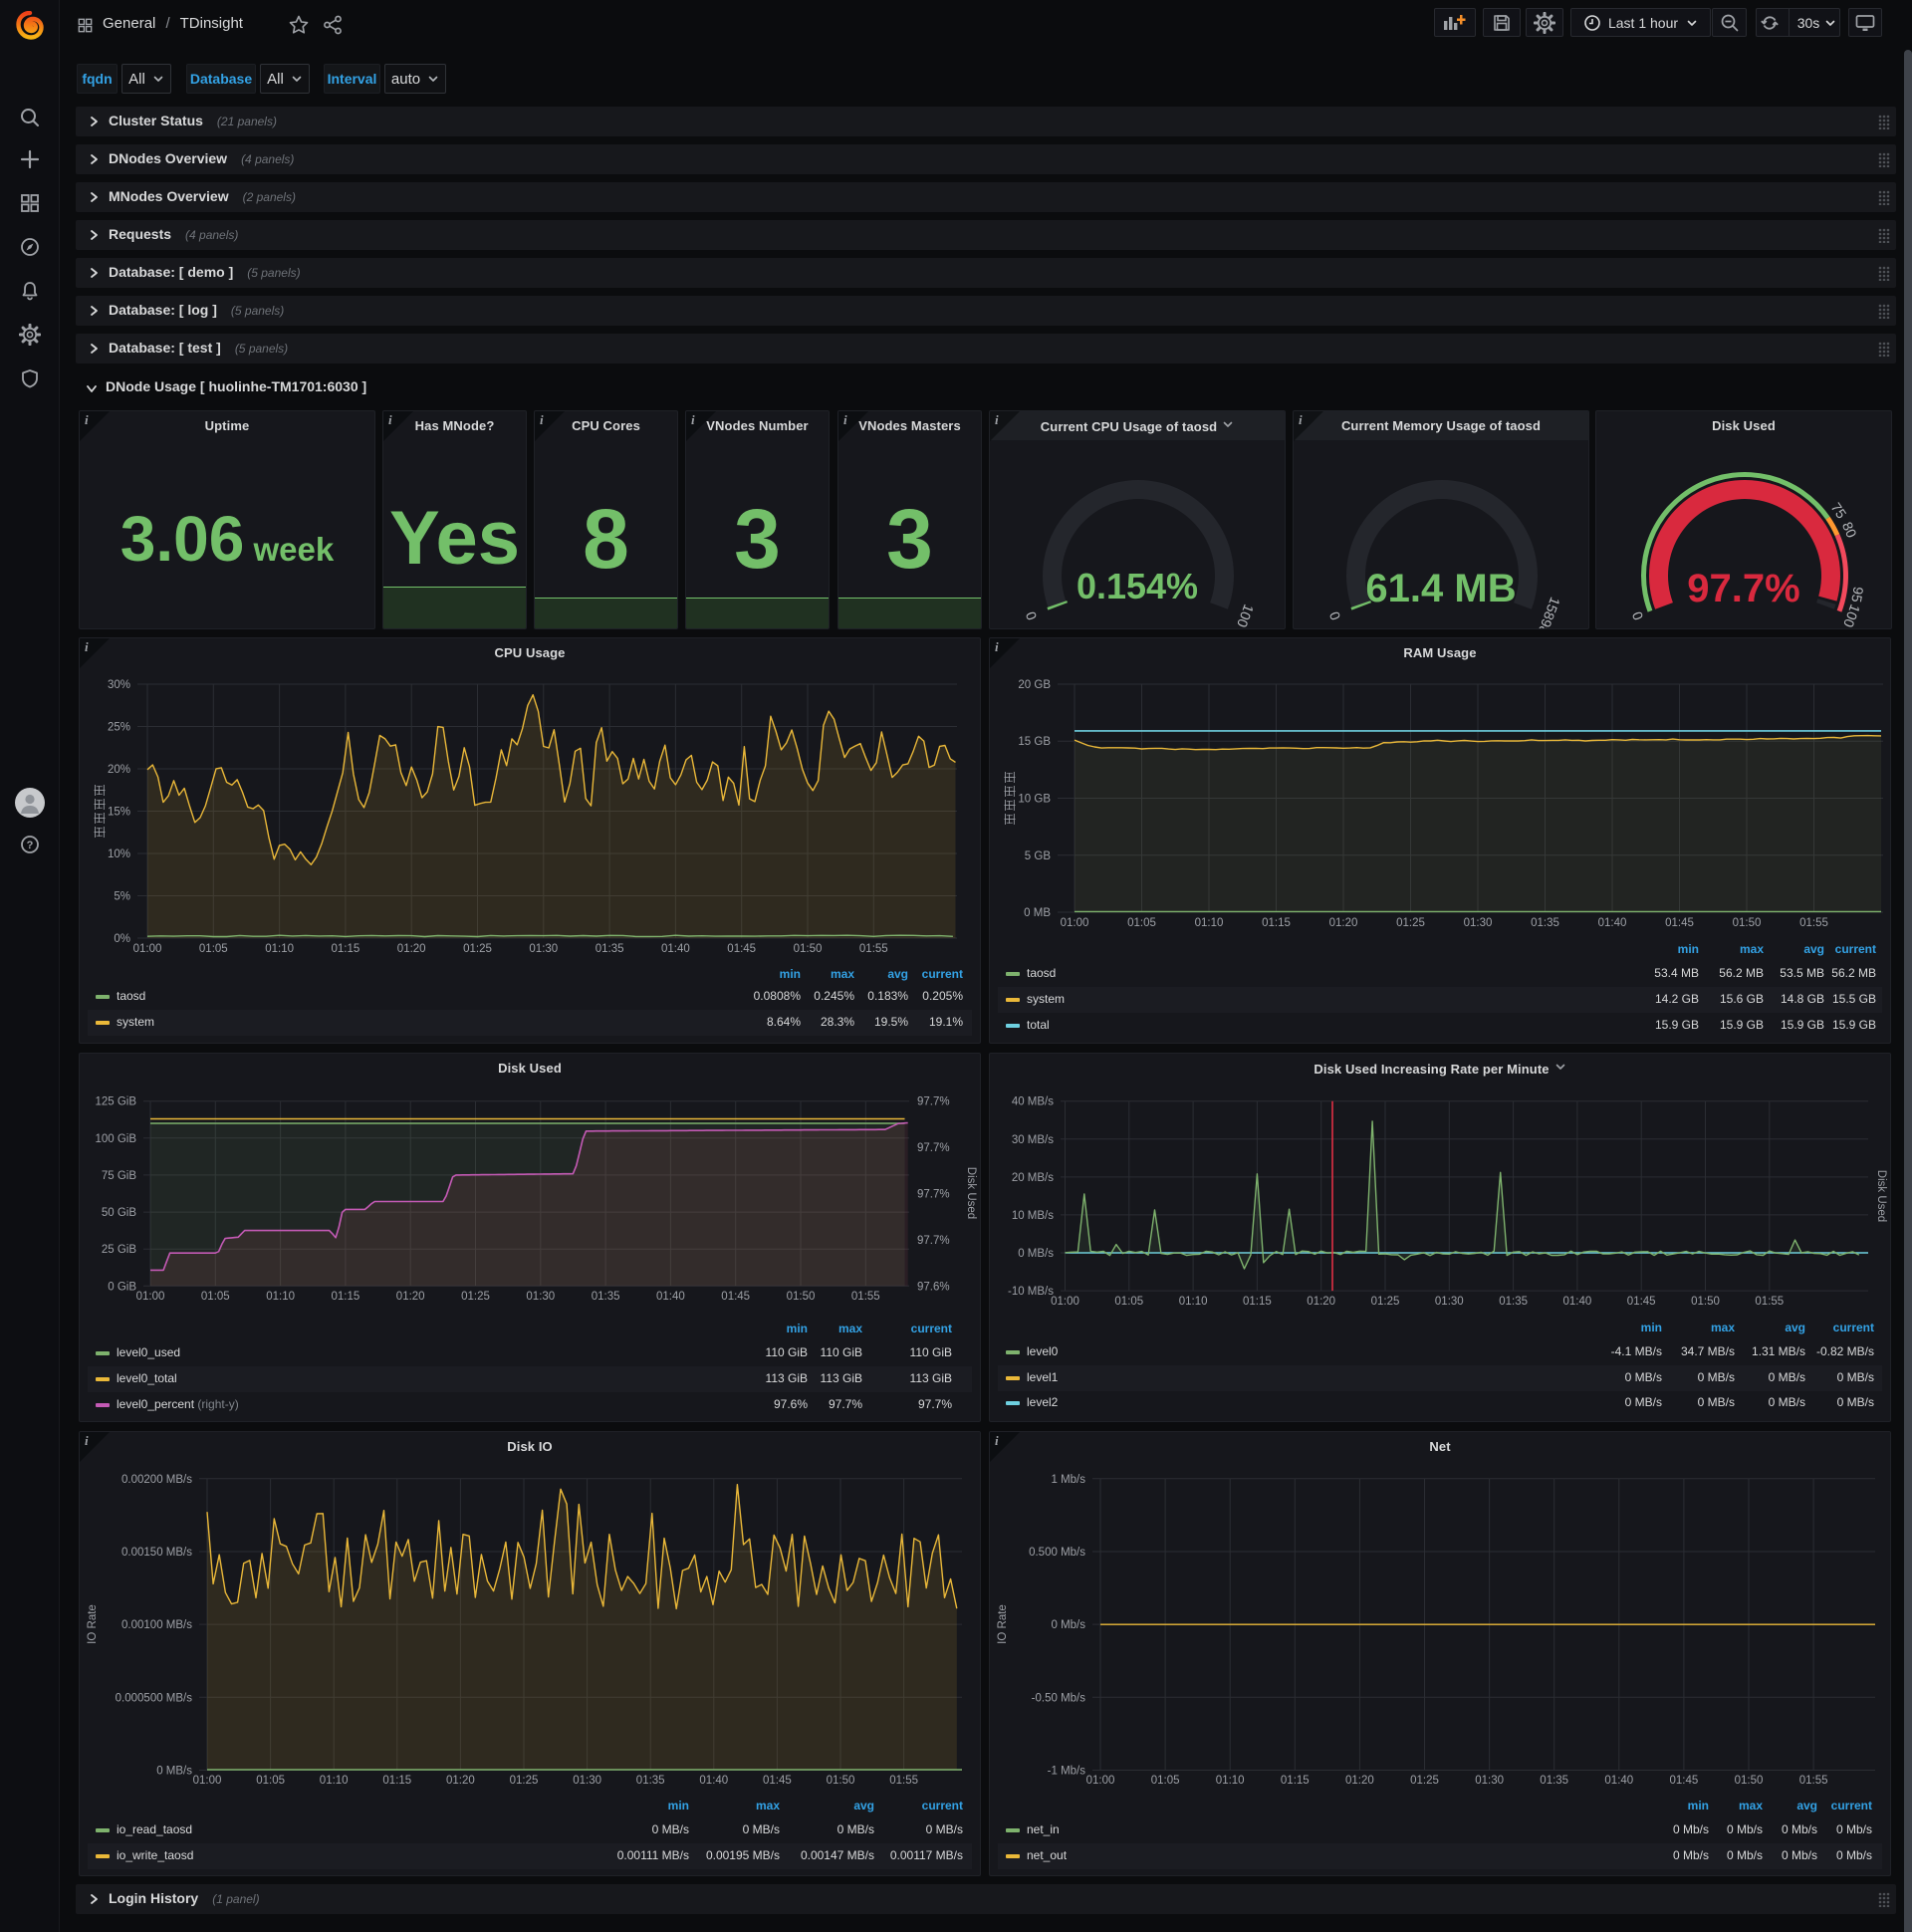 The width and height of the screenshot is (1912, 1932). What do you see at coordinates (119, 1213) in the screenshot?
I see `svg-text: 50 GiB` at bounding box center [119, 1213].